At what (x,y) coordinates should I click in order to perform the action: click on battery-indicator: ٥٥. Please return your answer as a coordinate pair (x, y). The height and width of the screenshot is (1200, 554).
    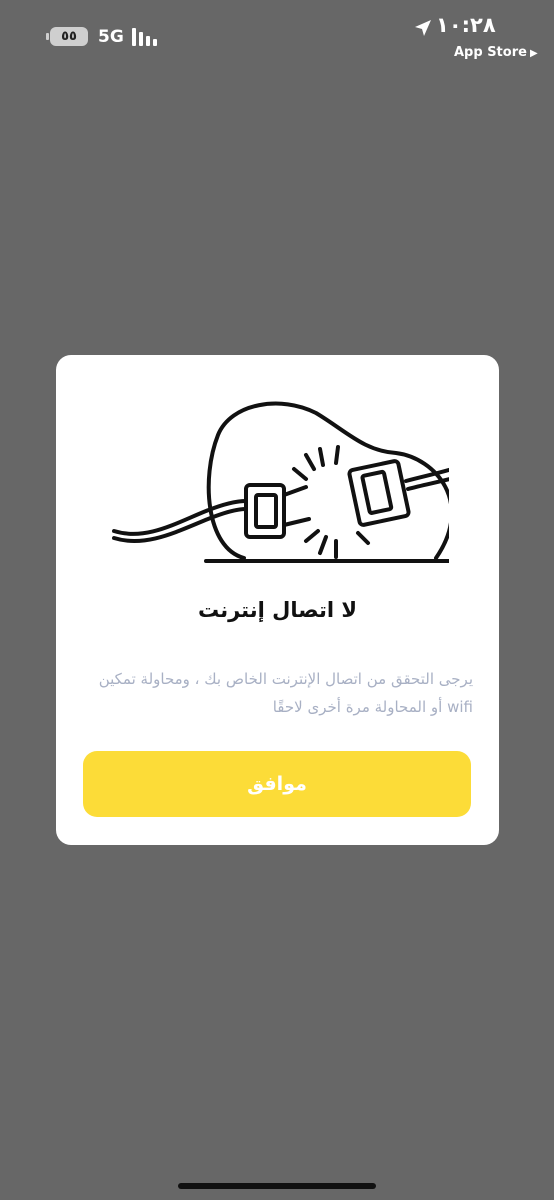
    Looking at the image, I should click on (69, 36).